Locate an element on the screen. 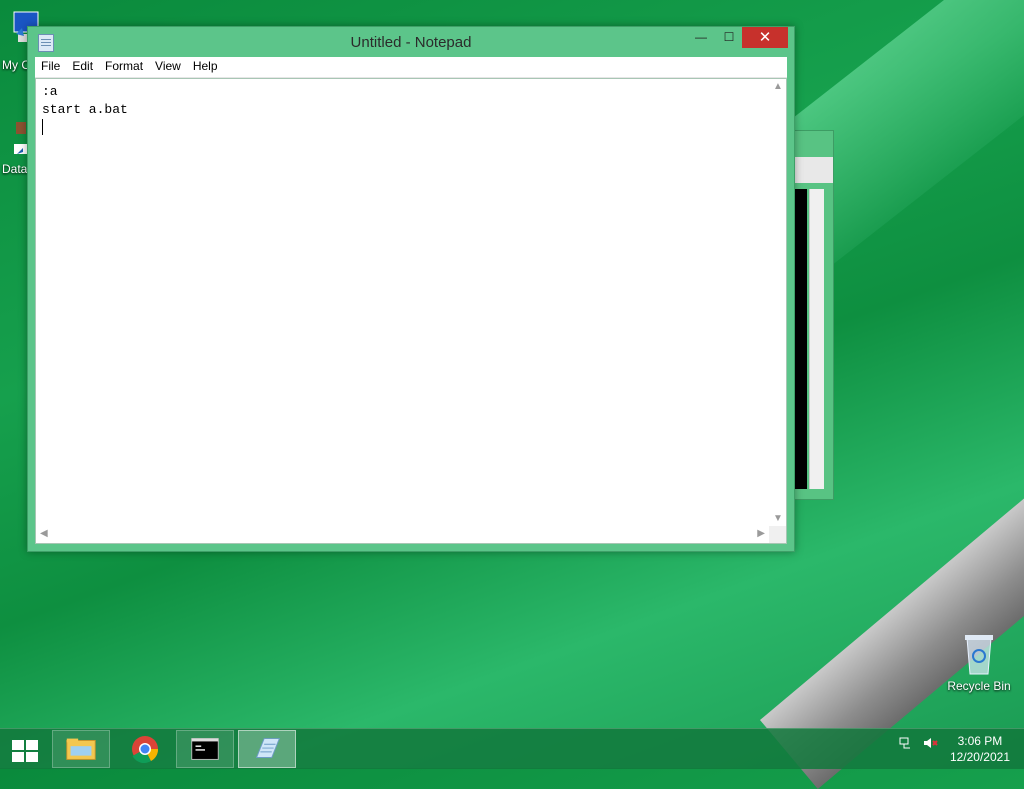 Image resolution: width=1024 pixels, height=789 pixels. desktop-icon-recycle-bin: Recycle Bin is located at coordinates (979, 662).